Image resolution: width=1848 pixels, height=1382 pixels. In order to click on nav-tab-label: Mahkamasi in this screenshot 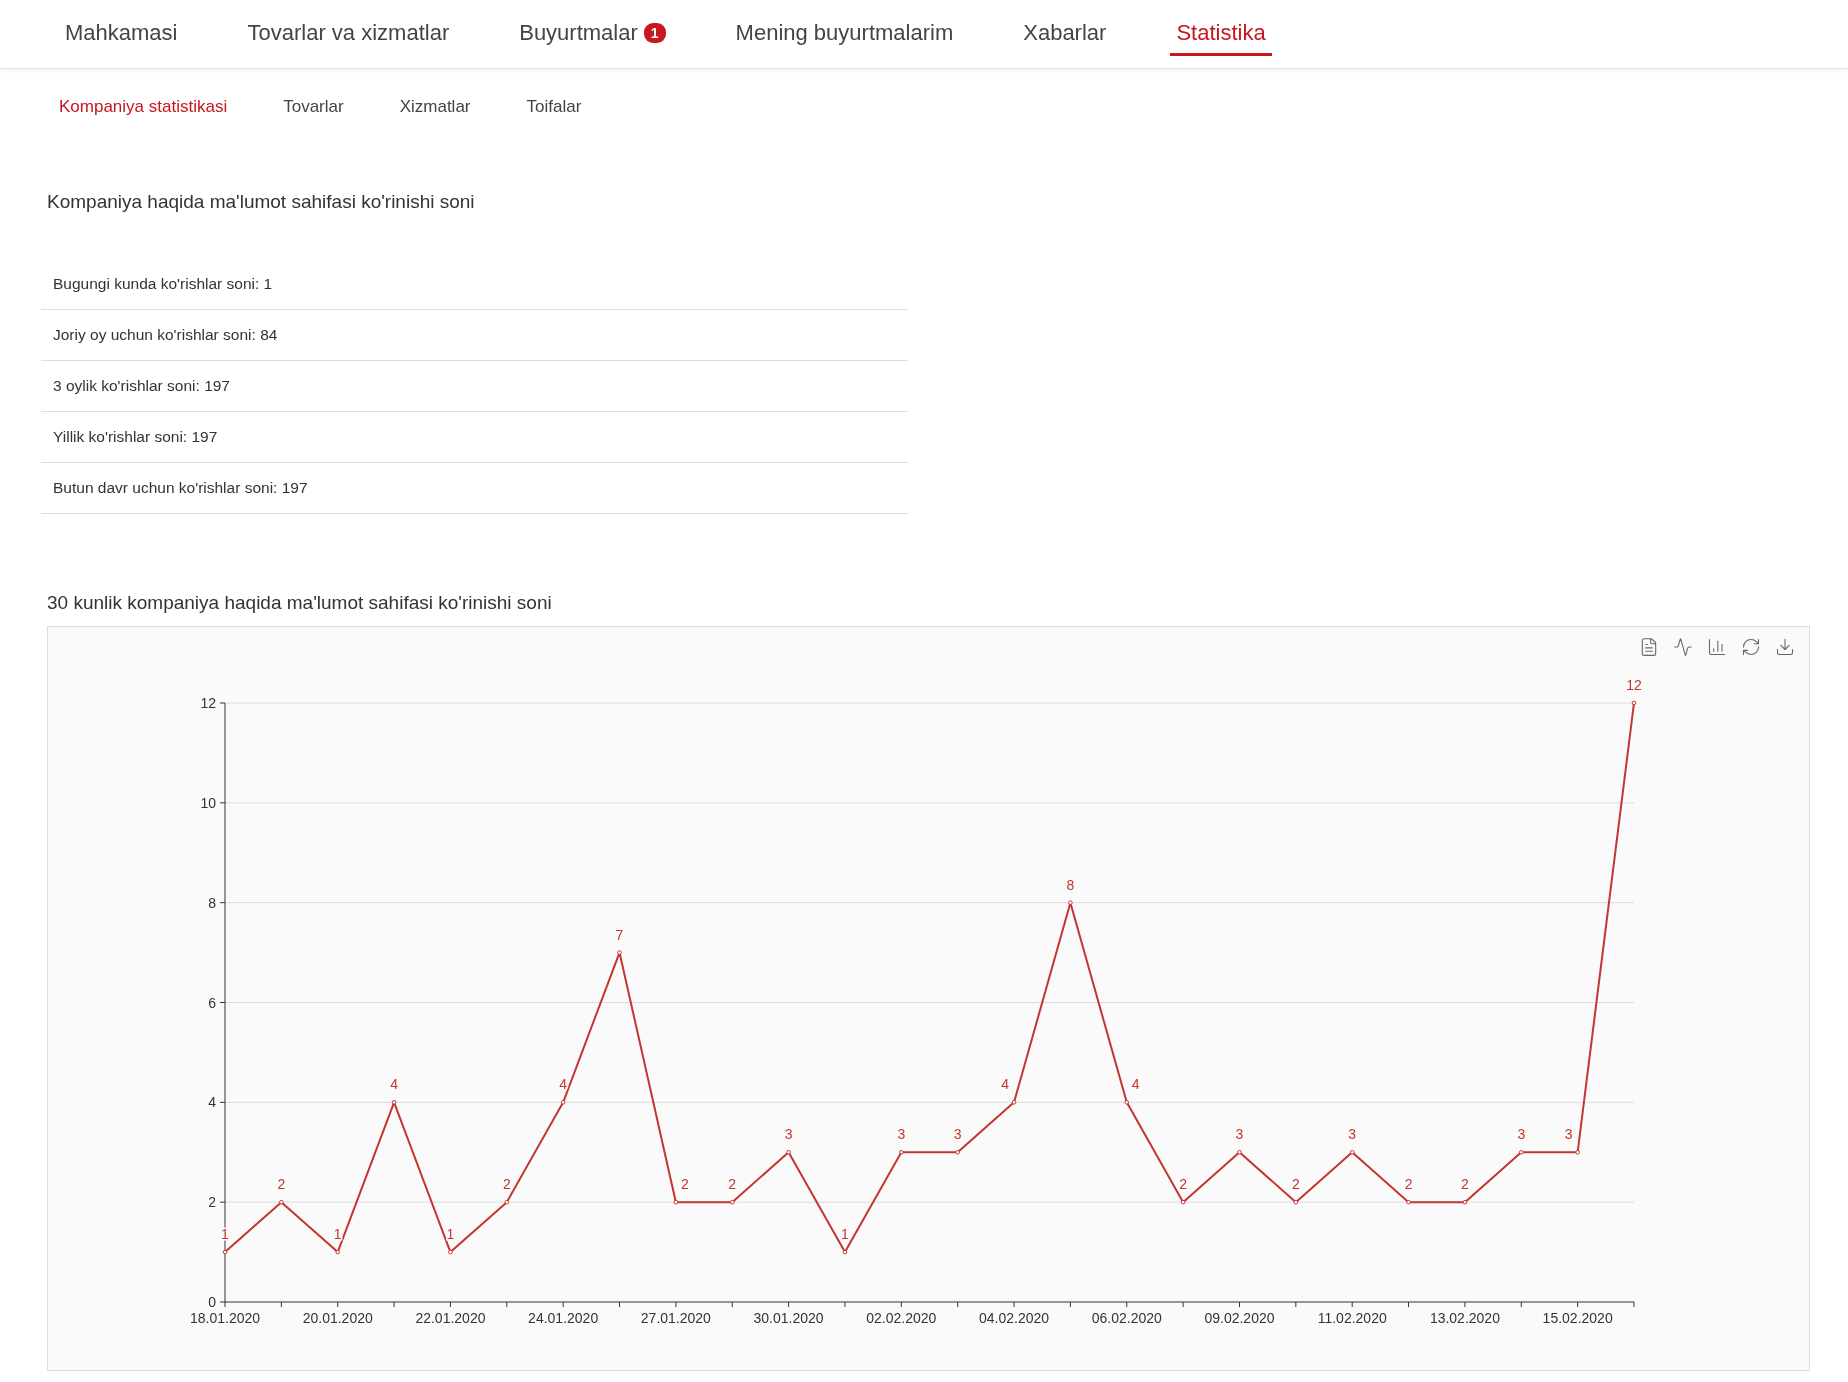, I will do `click(121, 32)`.